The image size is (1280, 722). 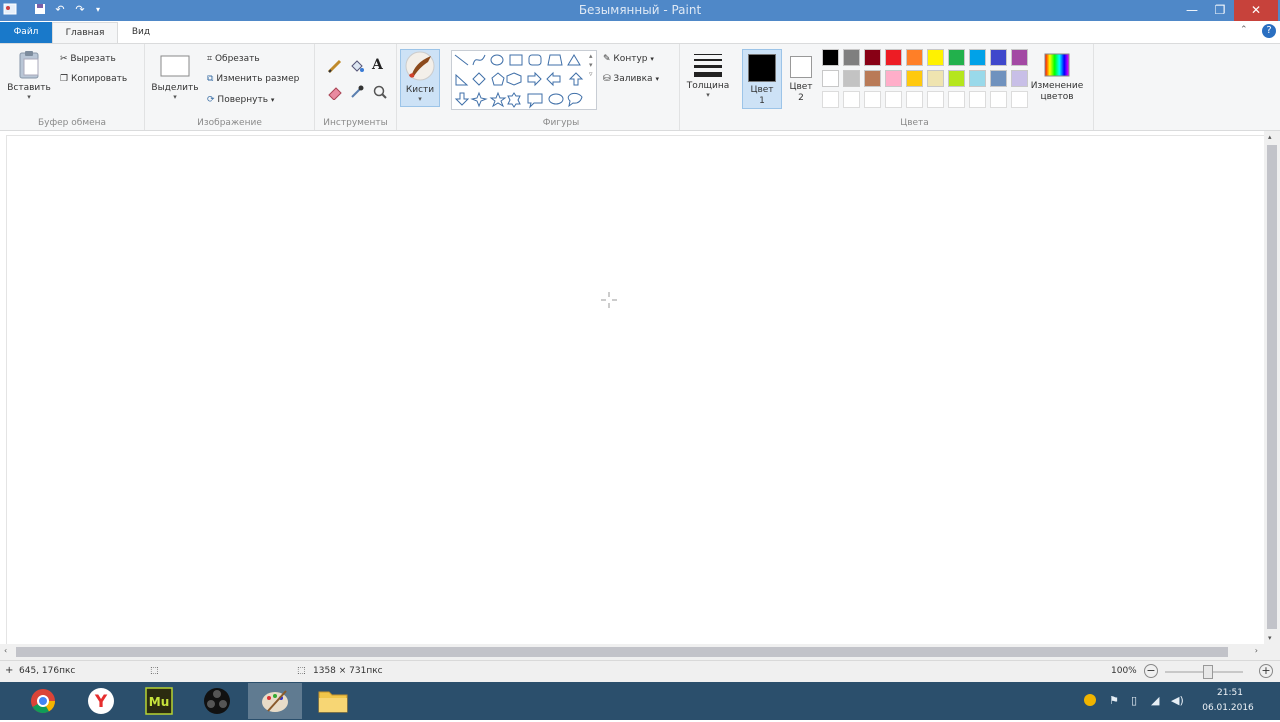 What do you see at coordinates (333, 701) in the screenshot?
I see `explorer-taskbar-button` at bounding box center [333, 701].